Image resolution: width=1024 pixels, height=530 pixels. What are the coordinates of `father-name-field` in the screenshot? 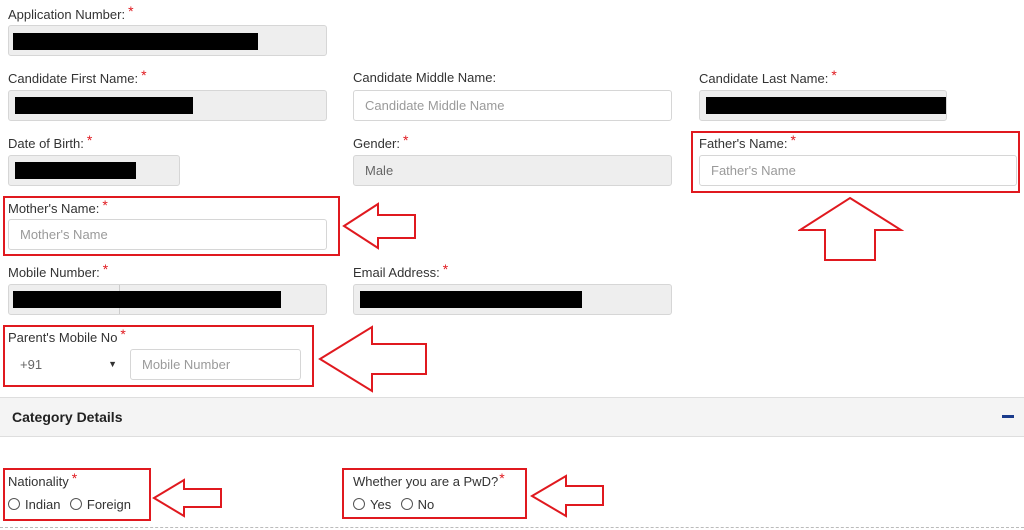 It's located at (858, 170).